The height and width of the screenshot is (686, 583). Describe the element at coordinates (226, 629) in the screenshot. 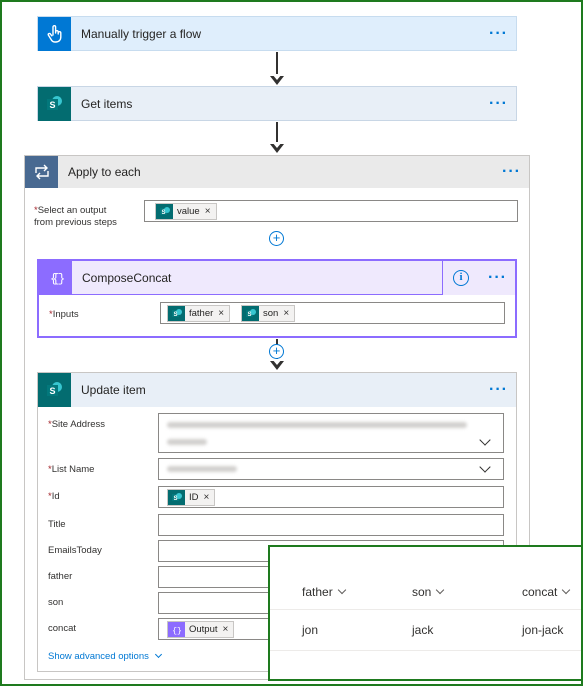

I see `output-token-remove: ×` at that location.